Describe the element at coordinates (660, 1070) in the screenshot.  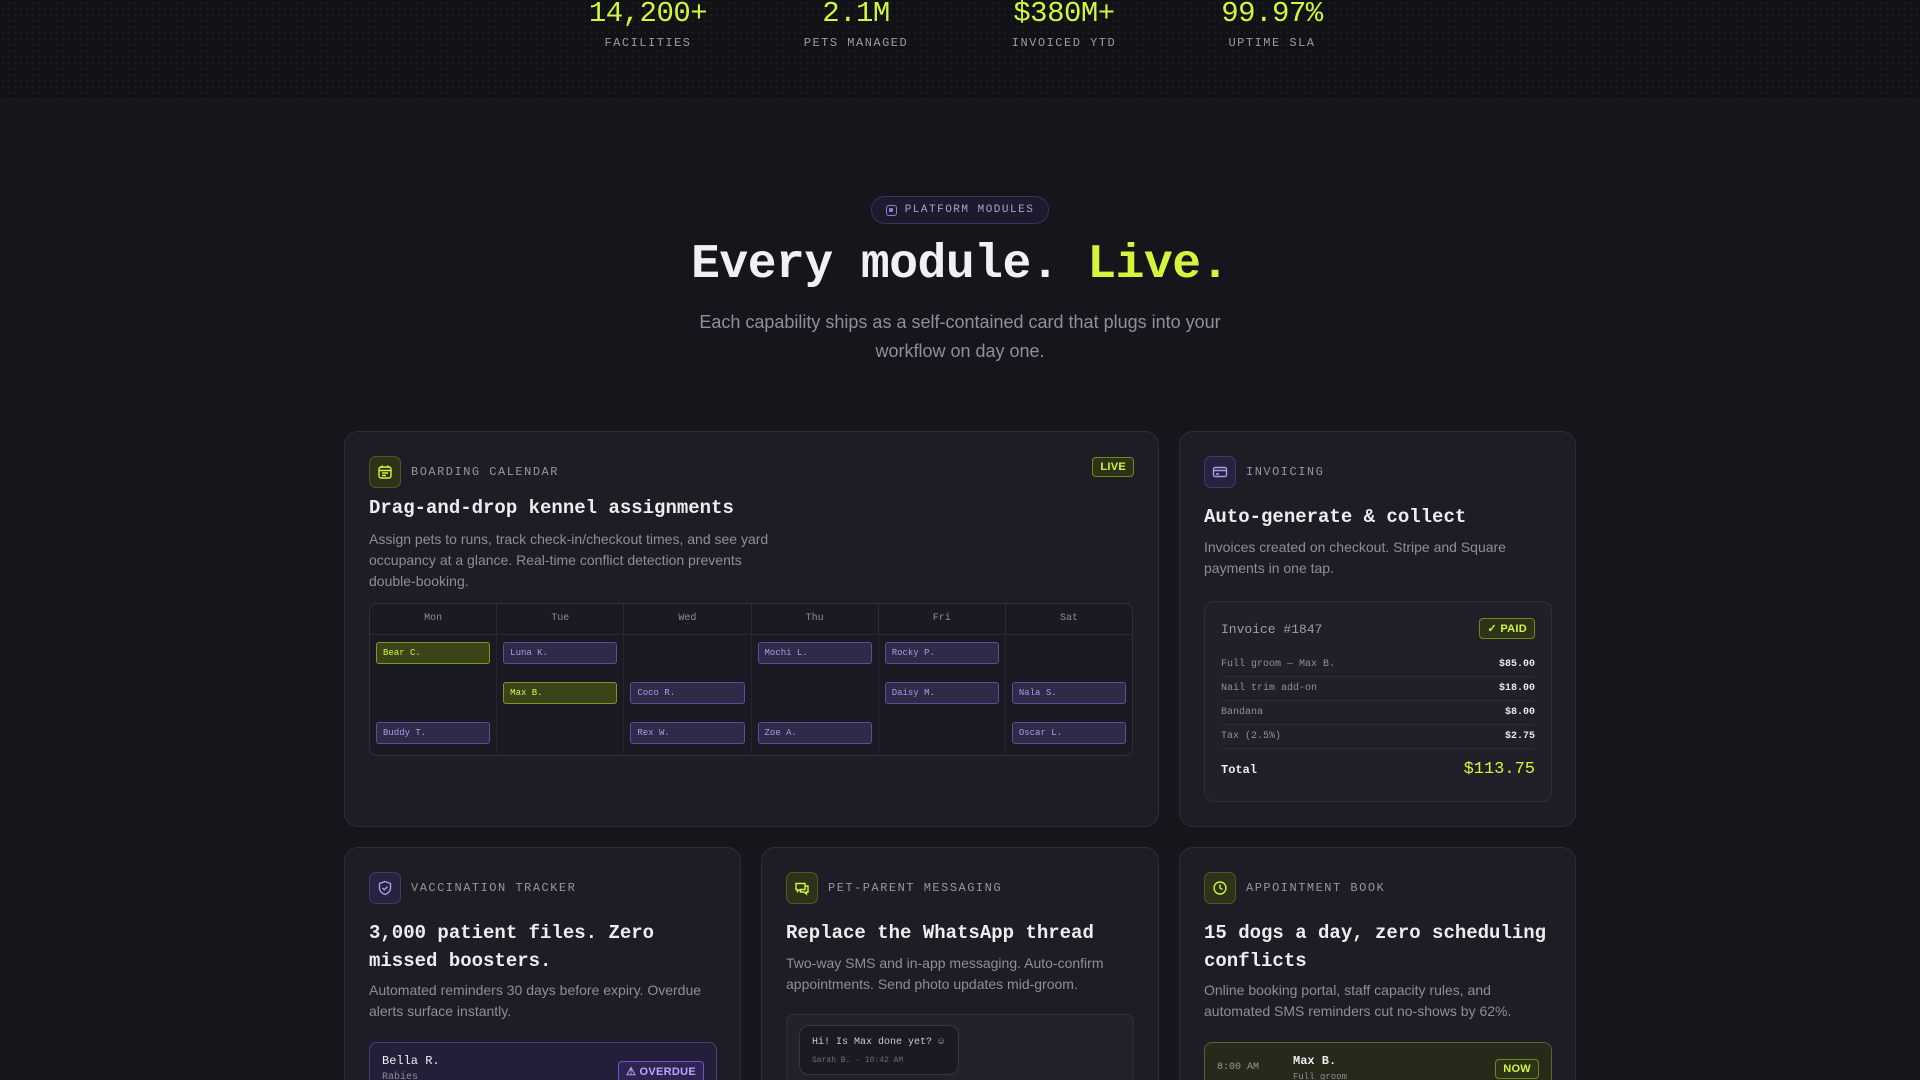
I see `overdue-badge: ⚠ OVERDUE` at that location.